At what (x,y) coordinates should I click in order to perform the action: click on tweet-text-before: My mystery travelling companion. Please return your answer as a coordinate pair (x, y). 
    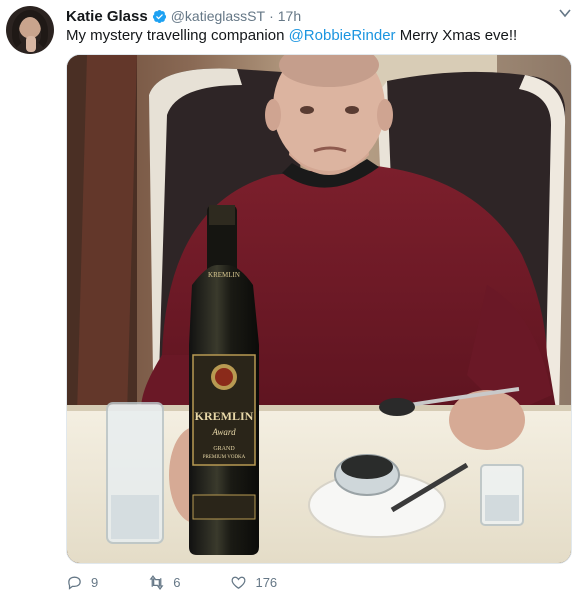
    Looking at the image, I should click on (177, 35).